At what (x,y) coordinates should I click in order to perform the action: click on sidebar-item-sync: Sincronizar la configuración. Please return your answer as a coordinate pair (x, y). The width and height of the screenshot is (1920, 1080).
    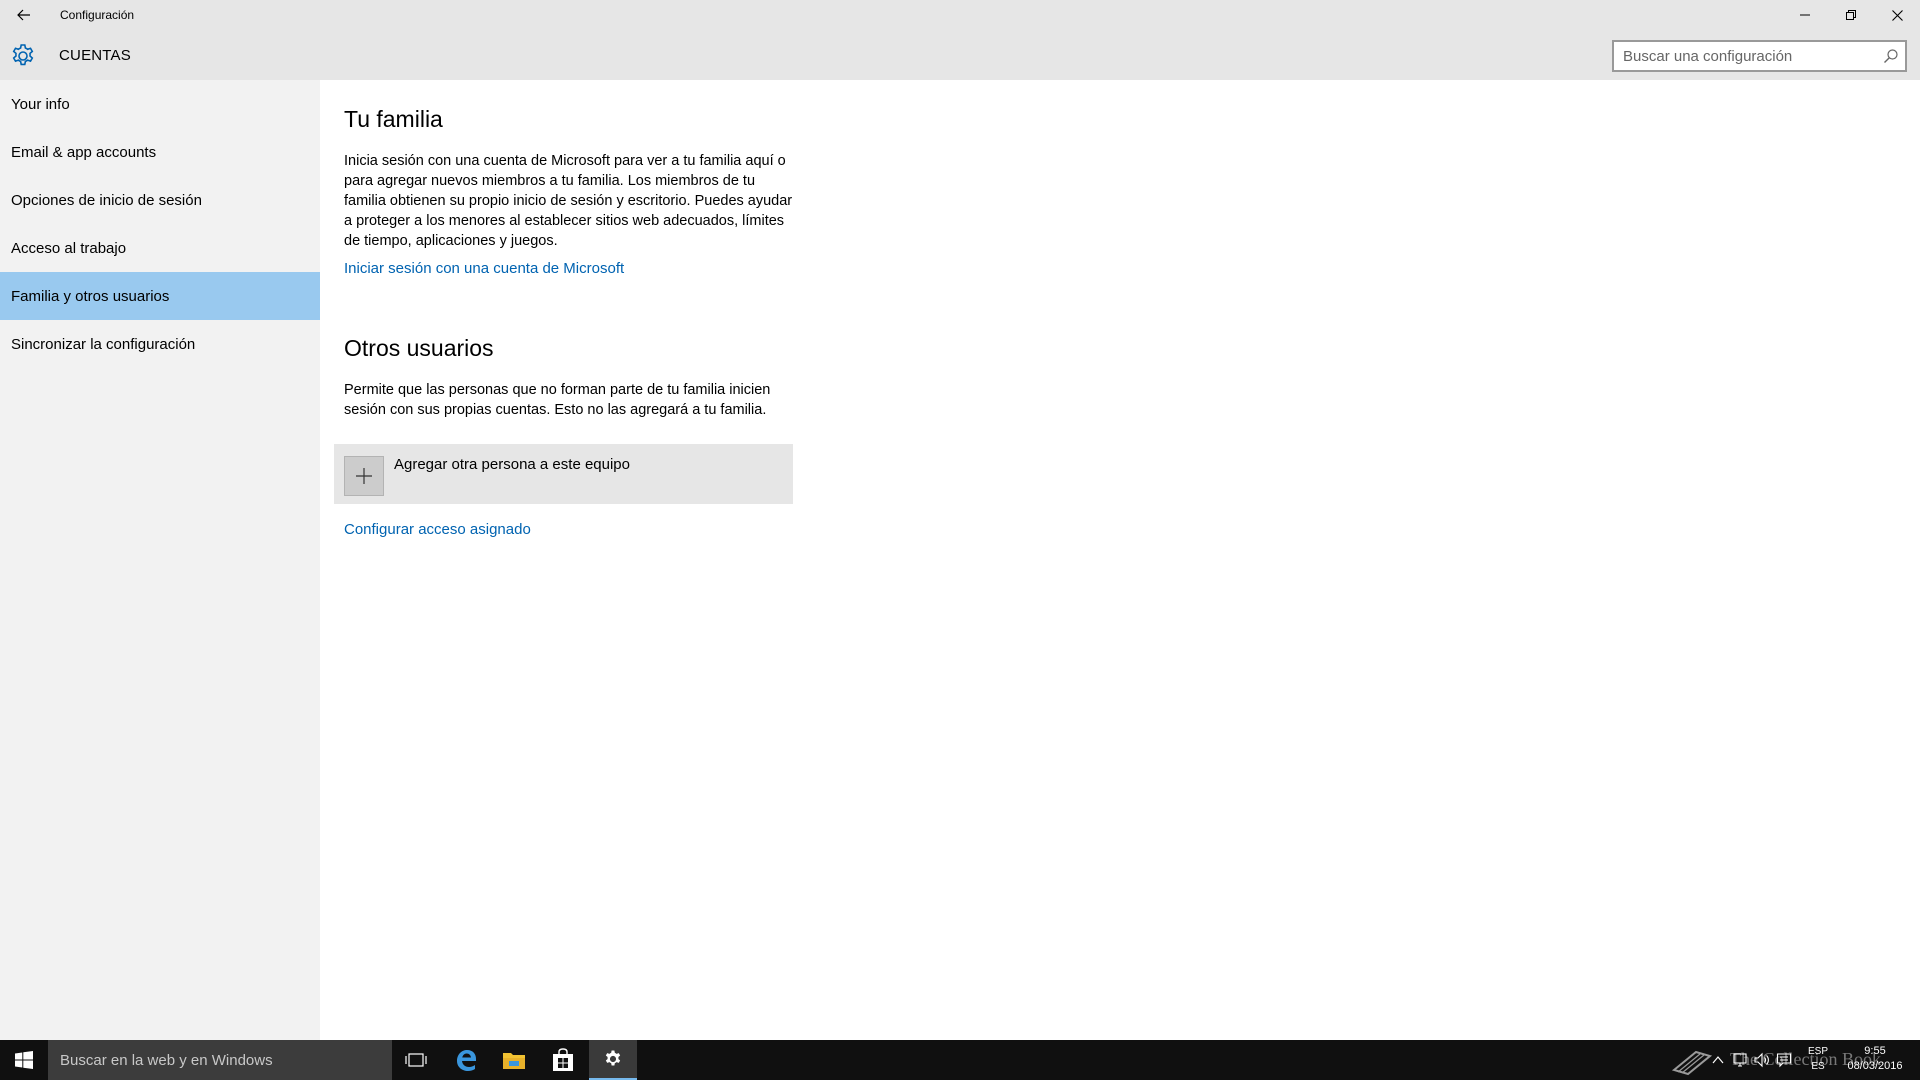
    Looking at the image, I should click on (160, 344).